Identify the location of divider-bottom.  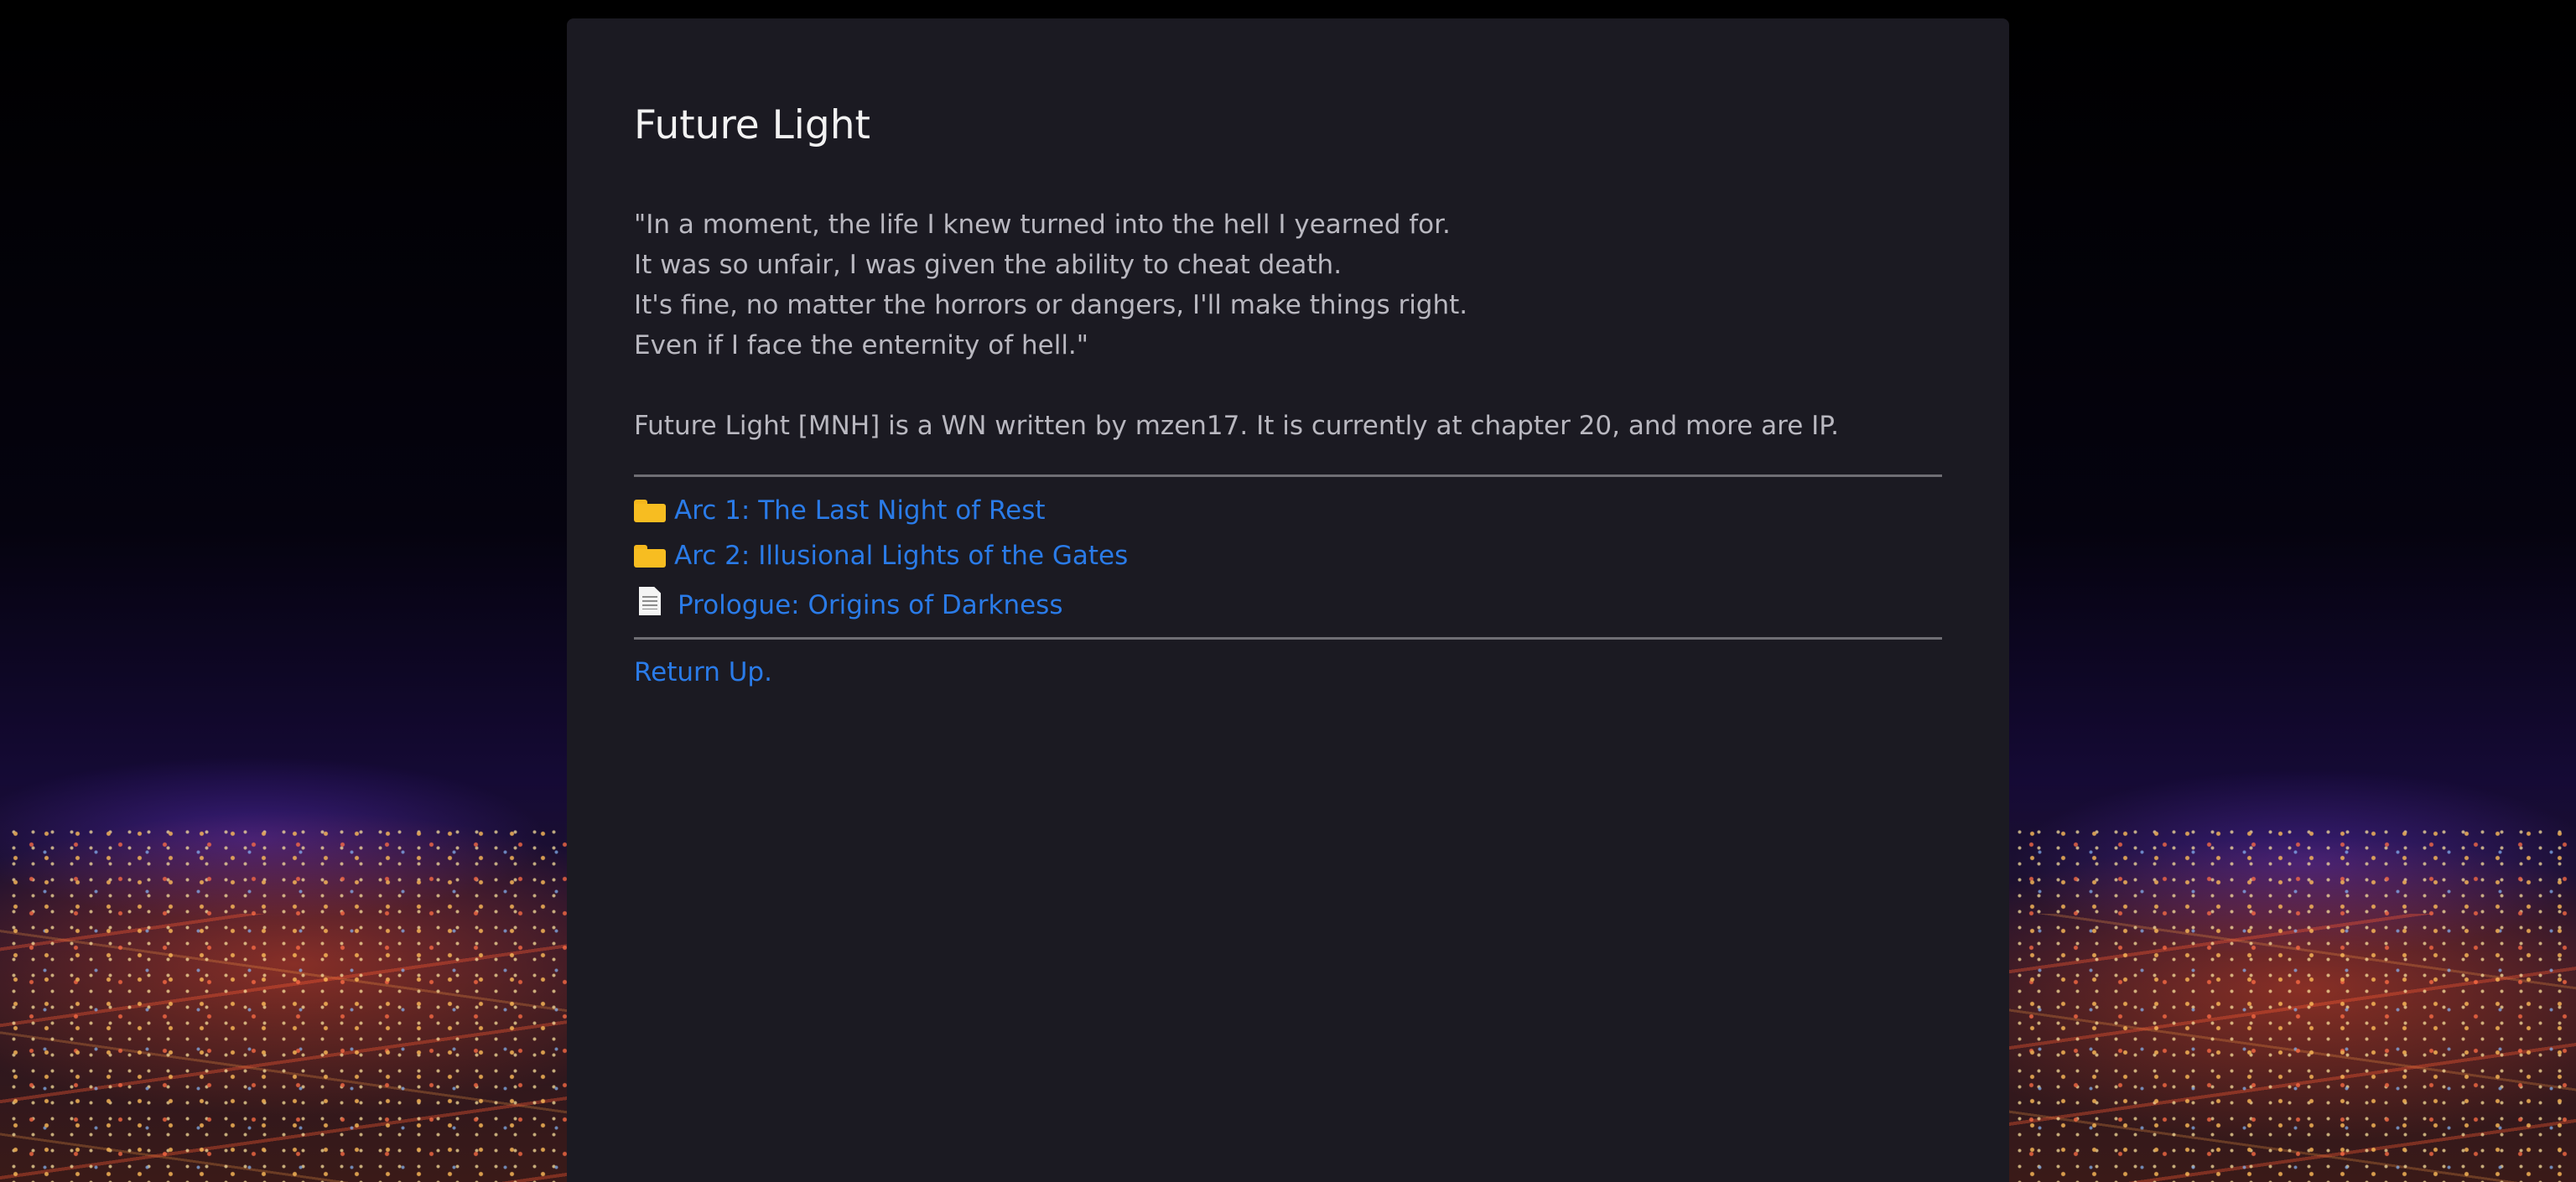
(1288, 638).